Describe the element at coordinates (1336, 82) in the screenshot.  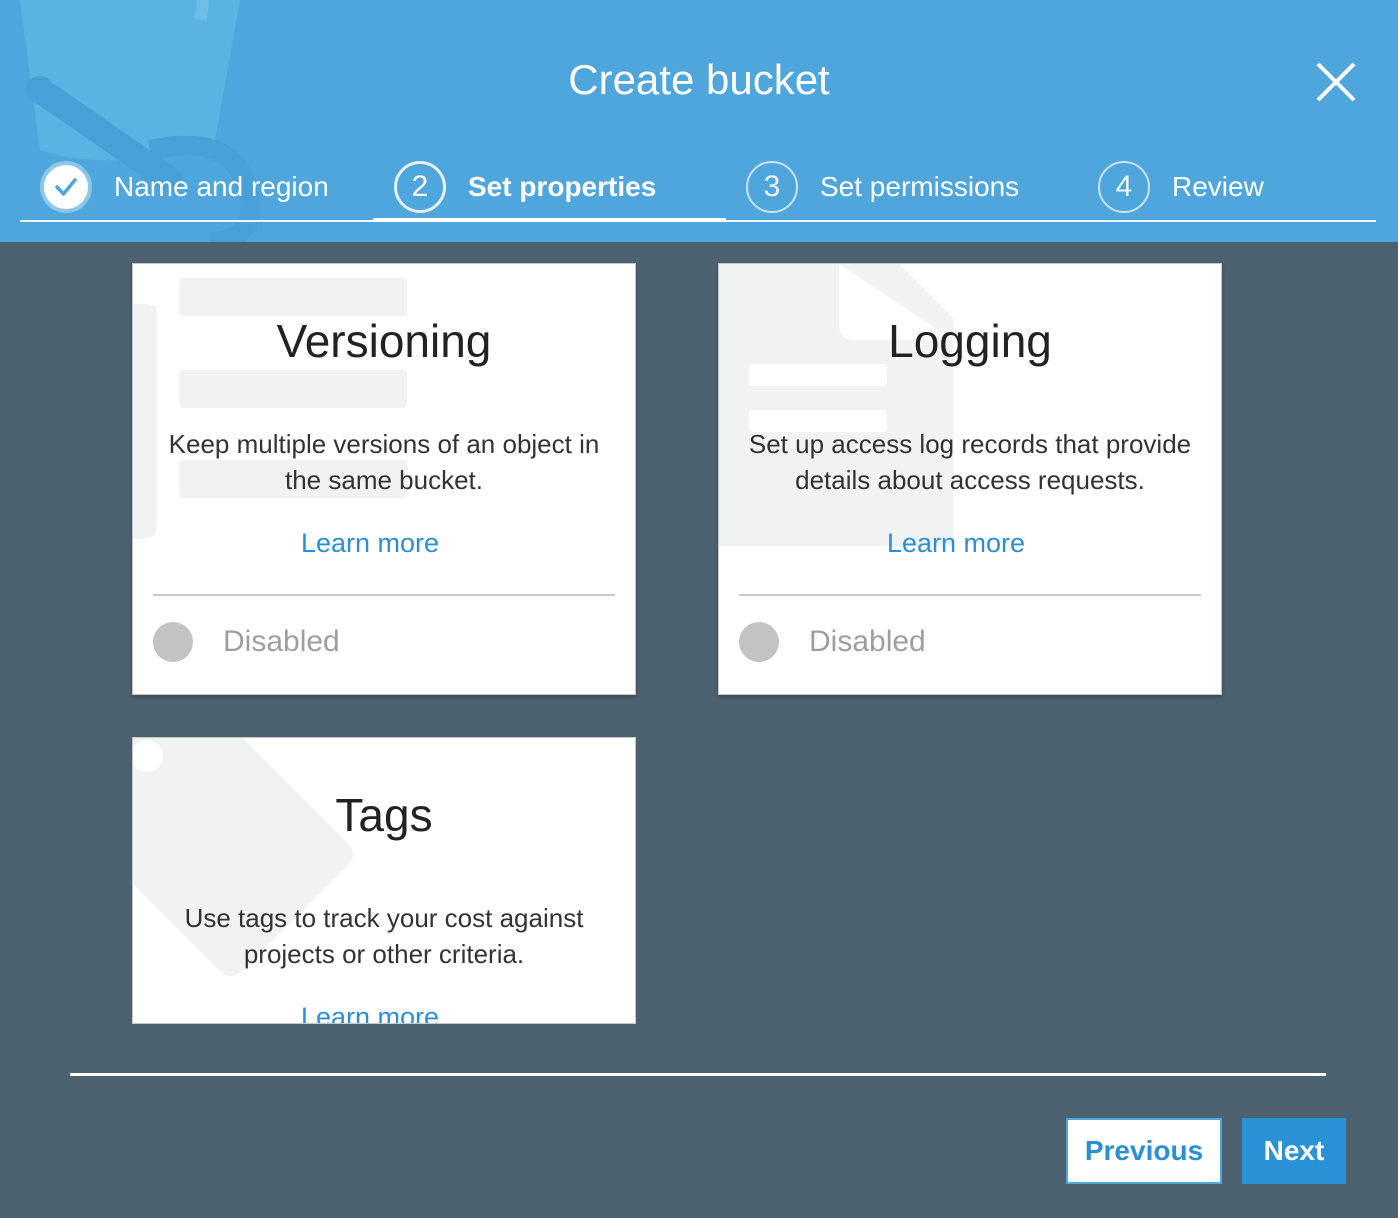
I see `close-icon` at that location.